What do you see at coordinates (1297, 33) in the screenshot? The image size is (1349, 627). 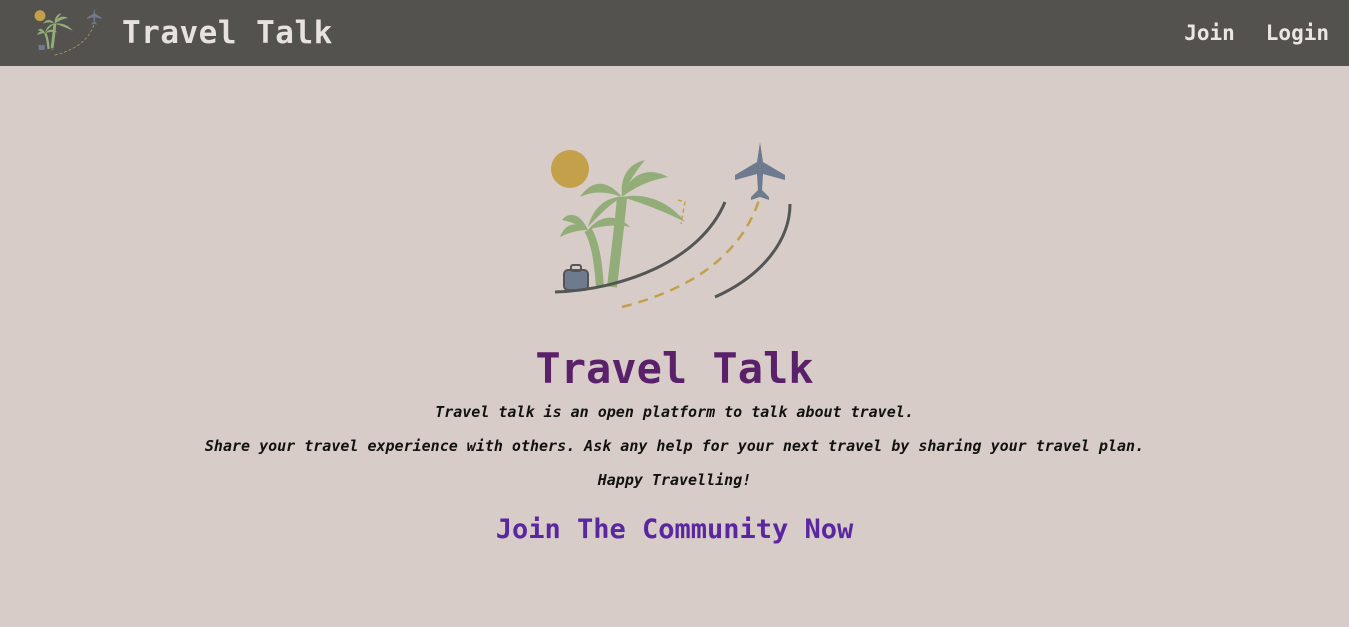 I see `login-link: Login` at bounding box center [1297, 33].